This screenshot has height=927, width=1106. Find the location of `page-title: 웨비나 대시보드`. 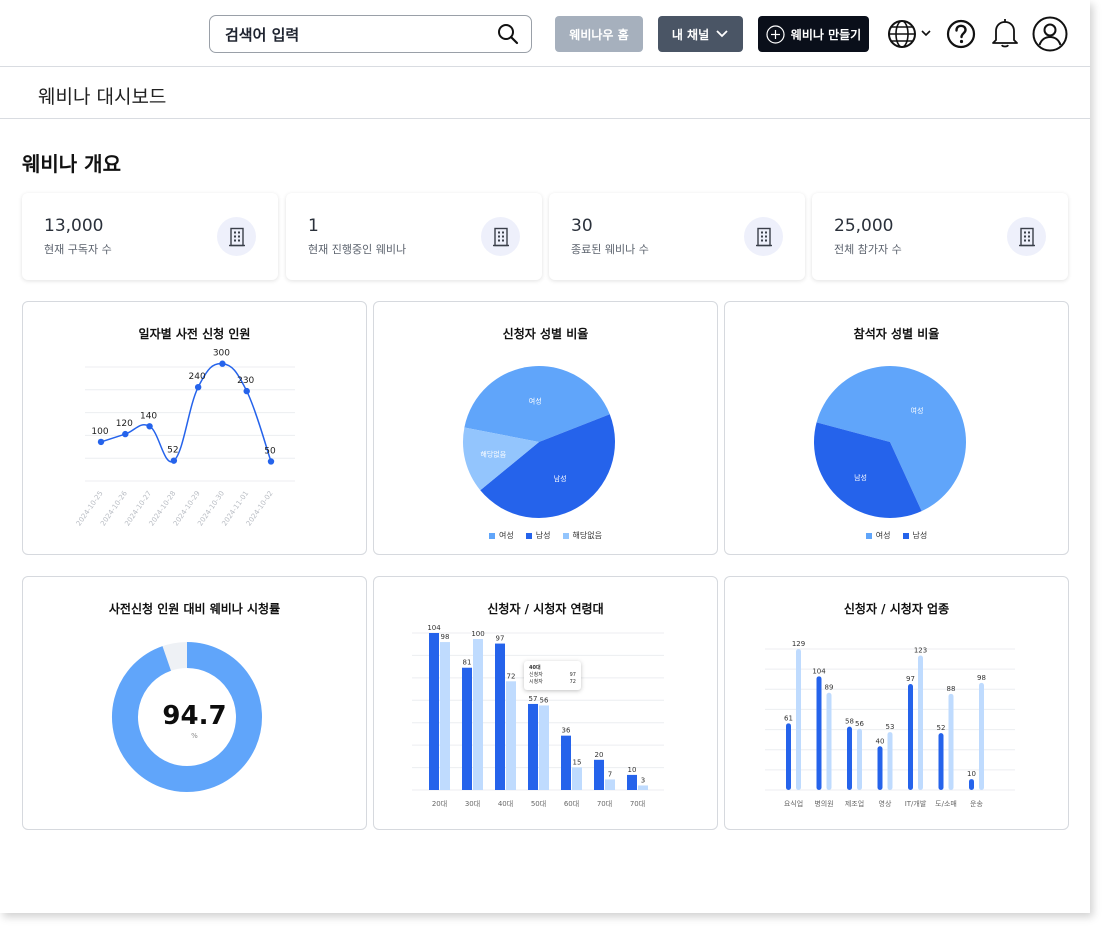

page-title: 웨비나 대시보드 is located at coordinates (102, 97).